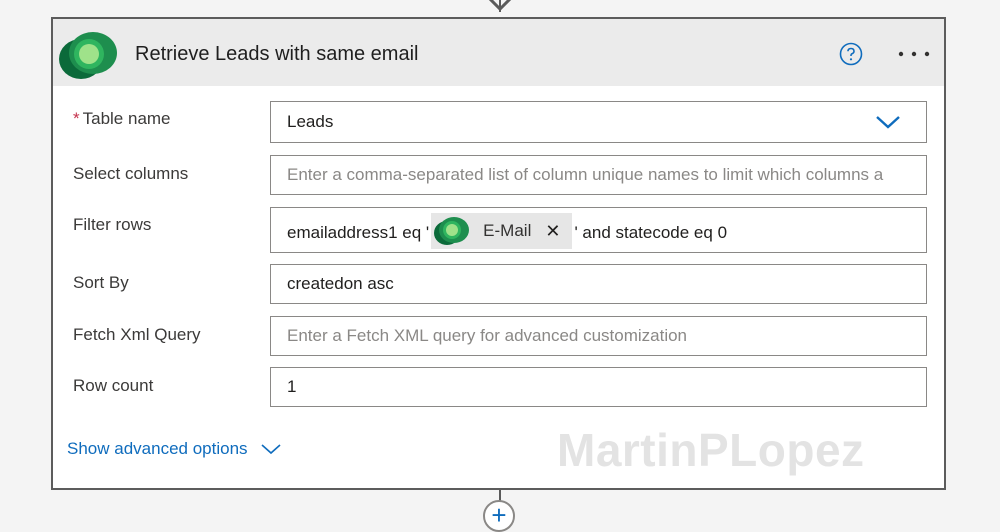 The height and width of the screenshot is (532, 1000). What do you see at coordinates (552, 231) in the screenshot?
I see `token-remove-icon: ✕` at bounding box center [552, 231].